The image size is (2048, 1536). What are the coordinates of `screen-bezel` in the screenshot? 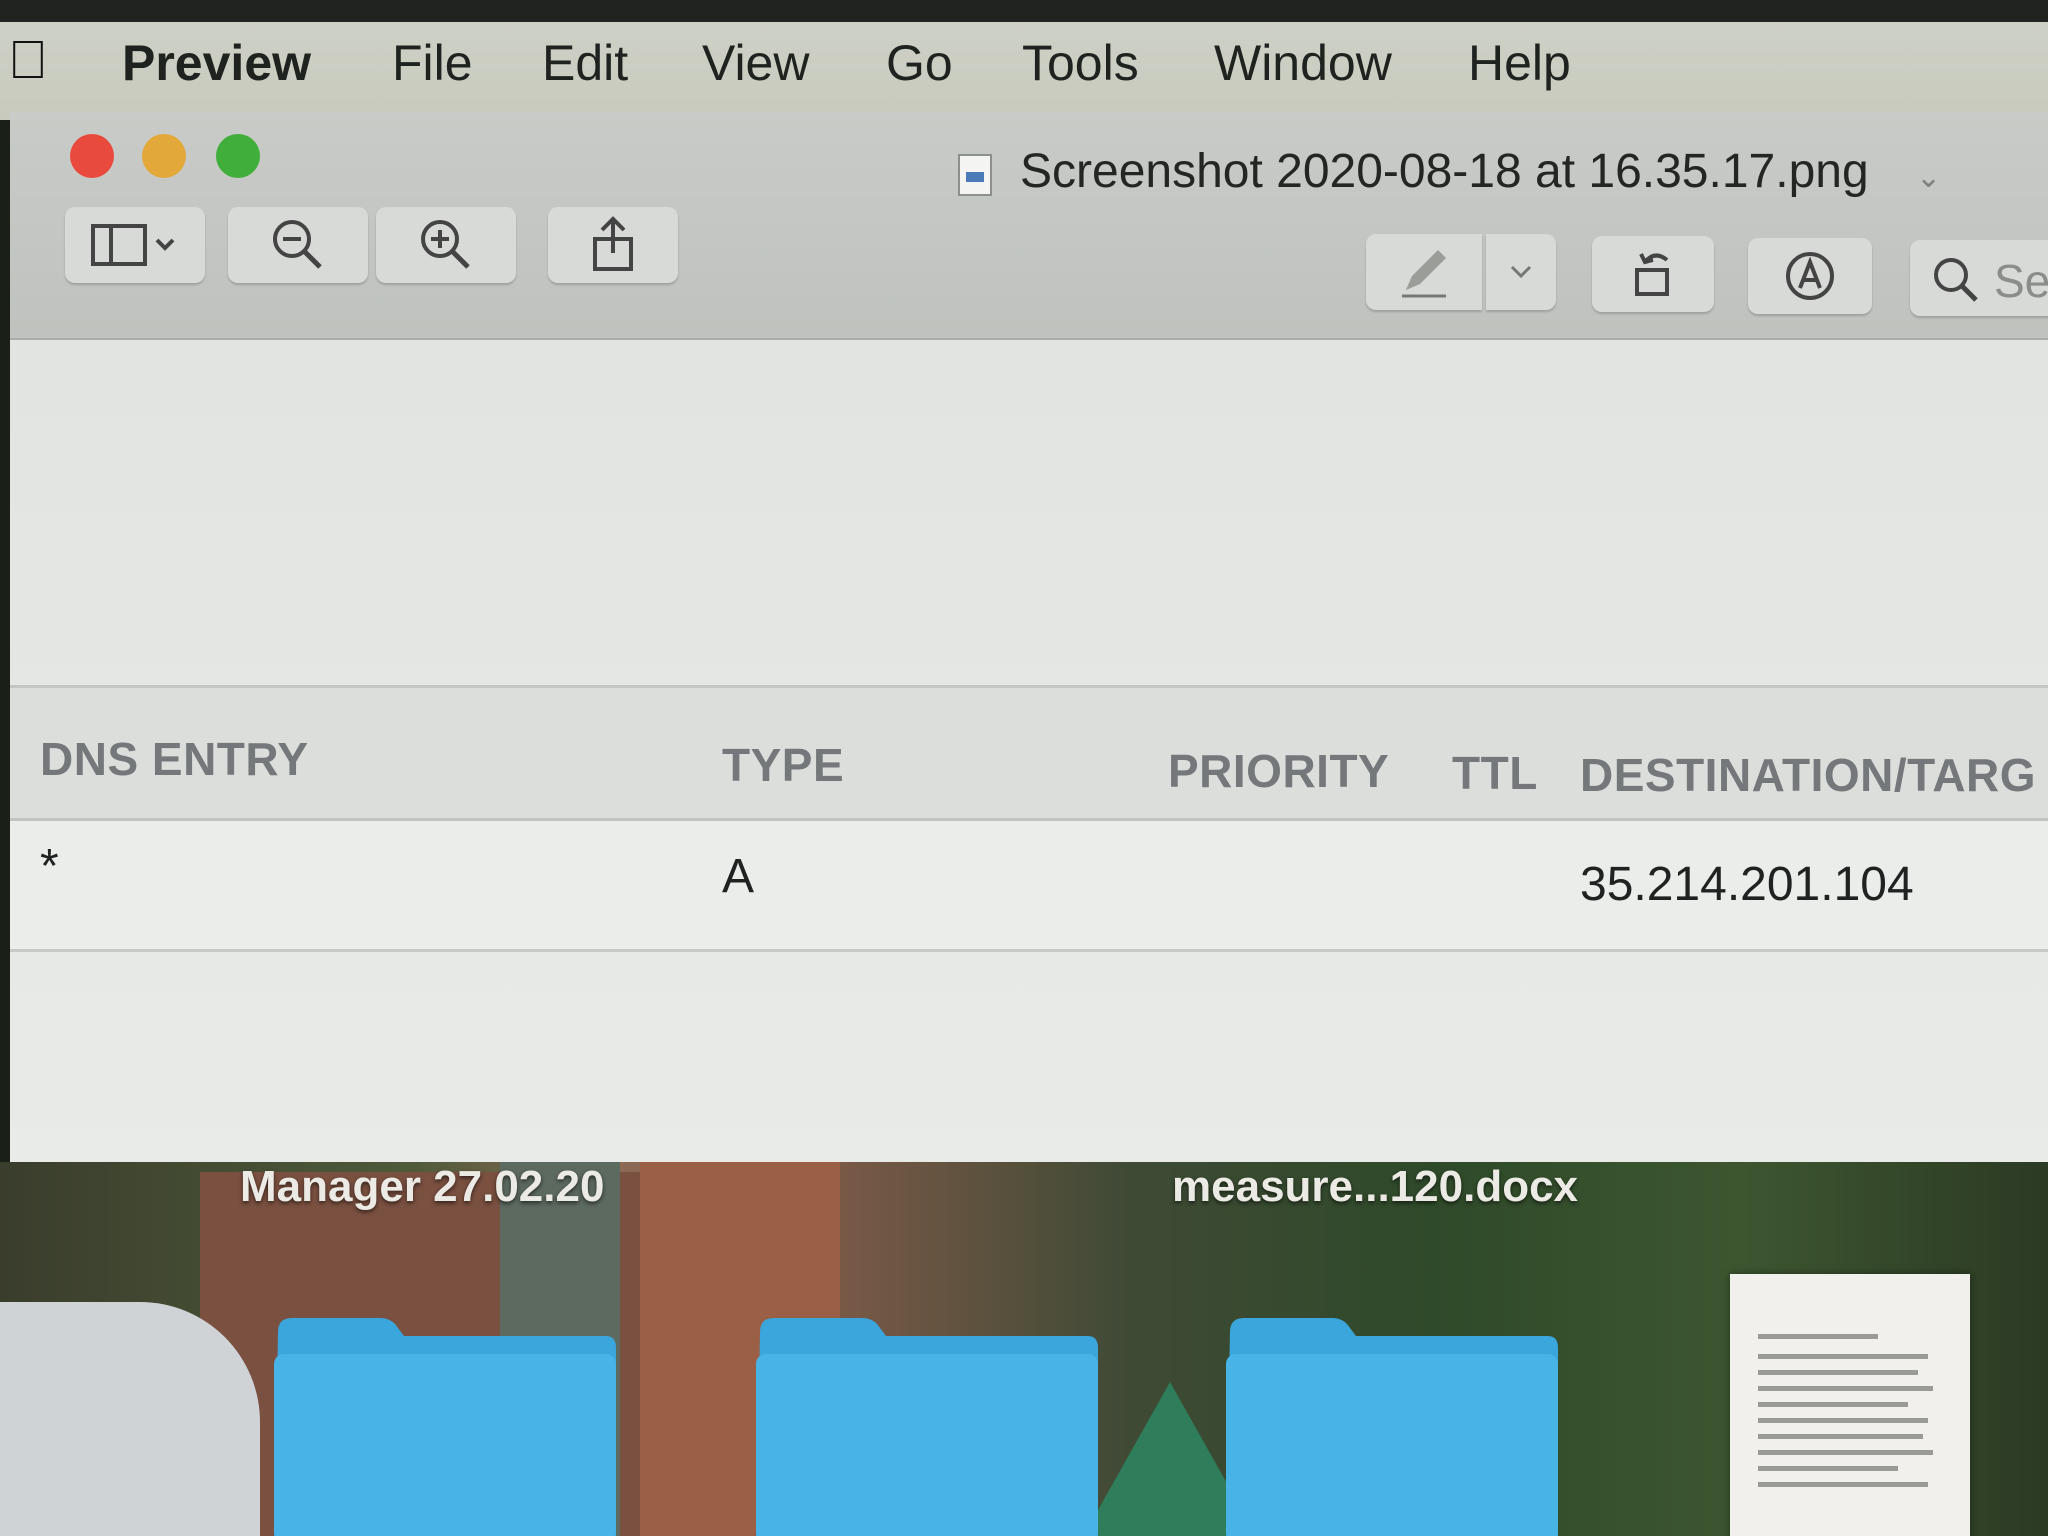 It's located at (1024, 11).